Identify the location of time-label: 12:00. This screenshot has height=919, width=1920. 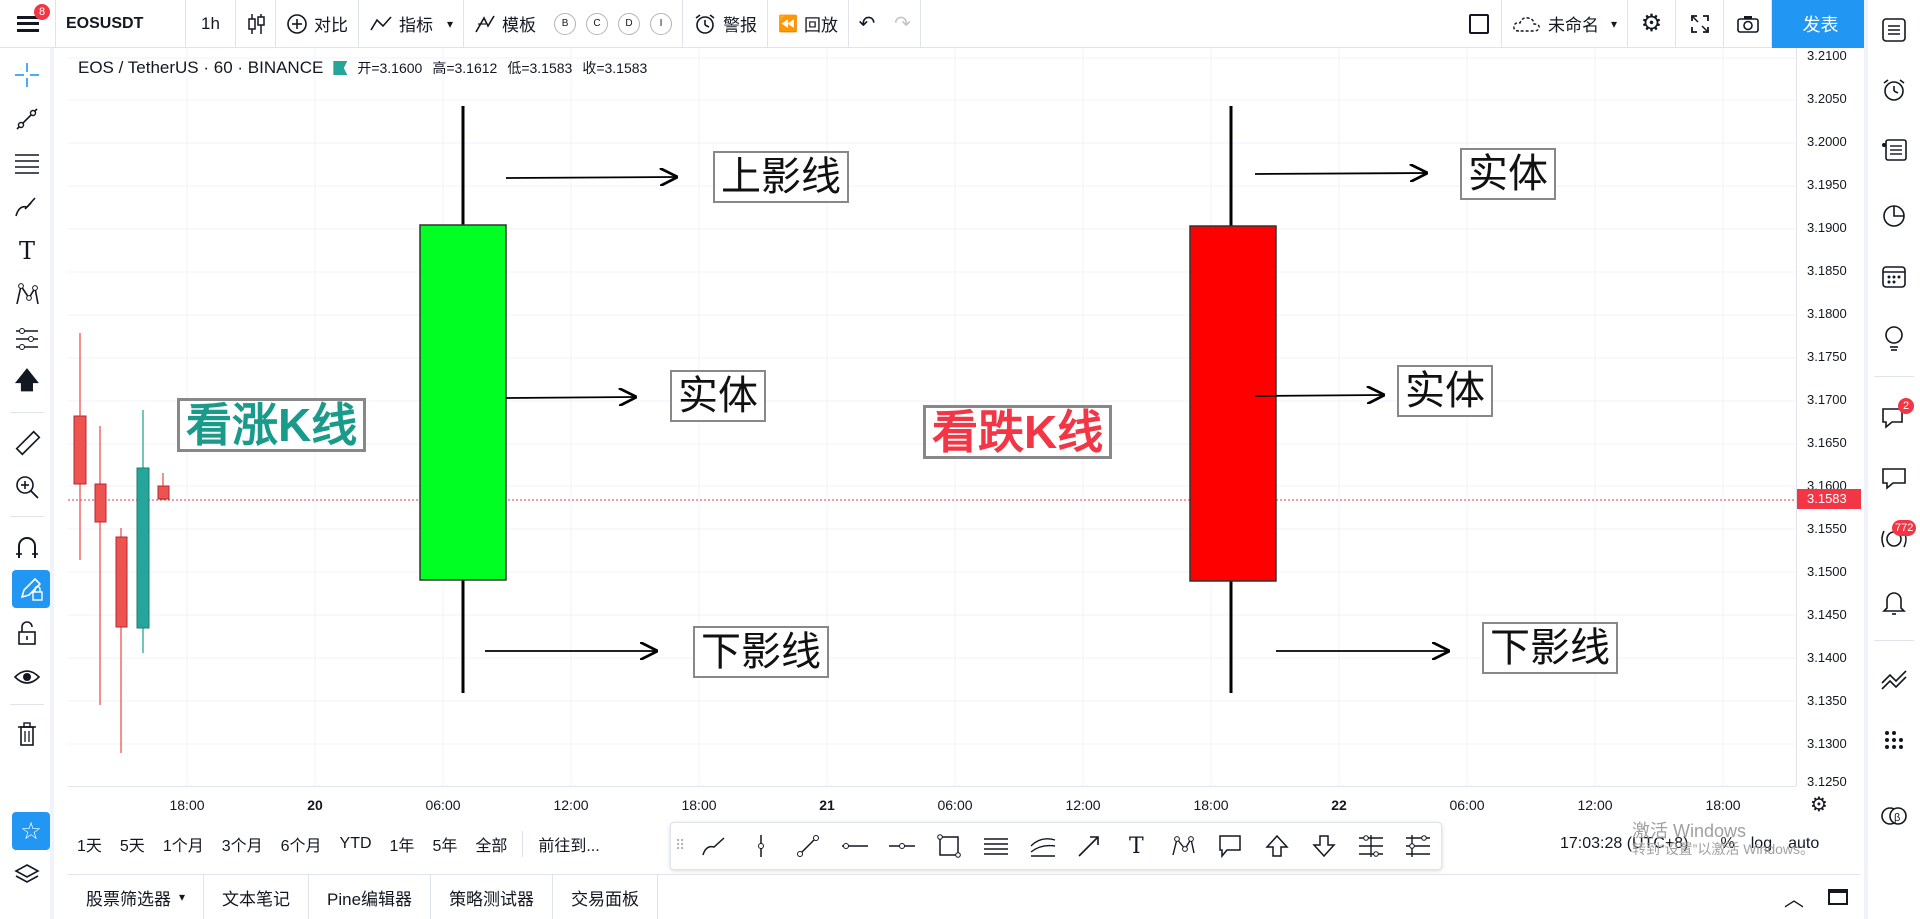
(1083, 805).